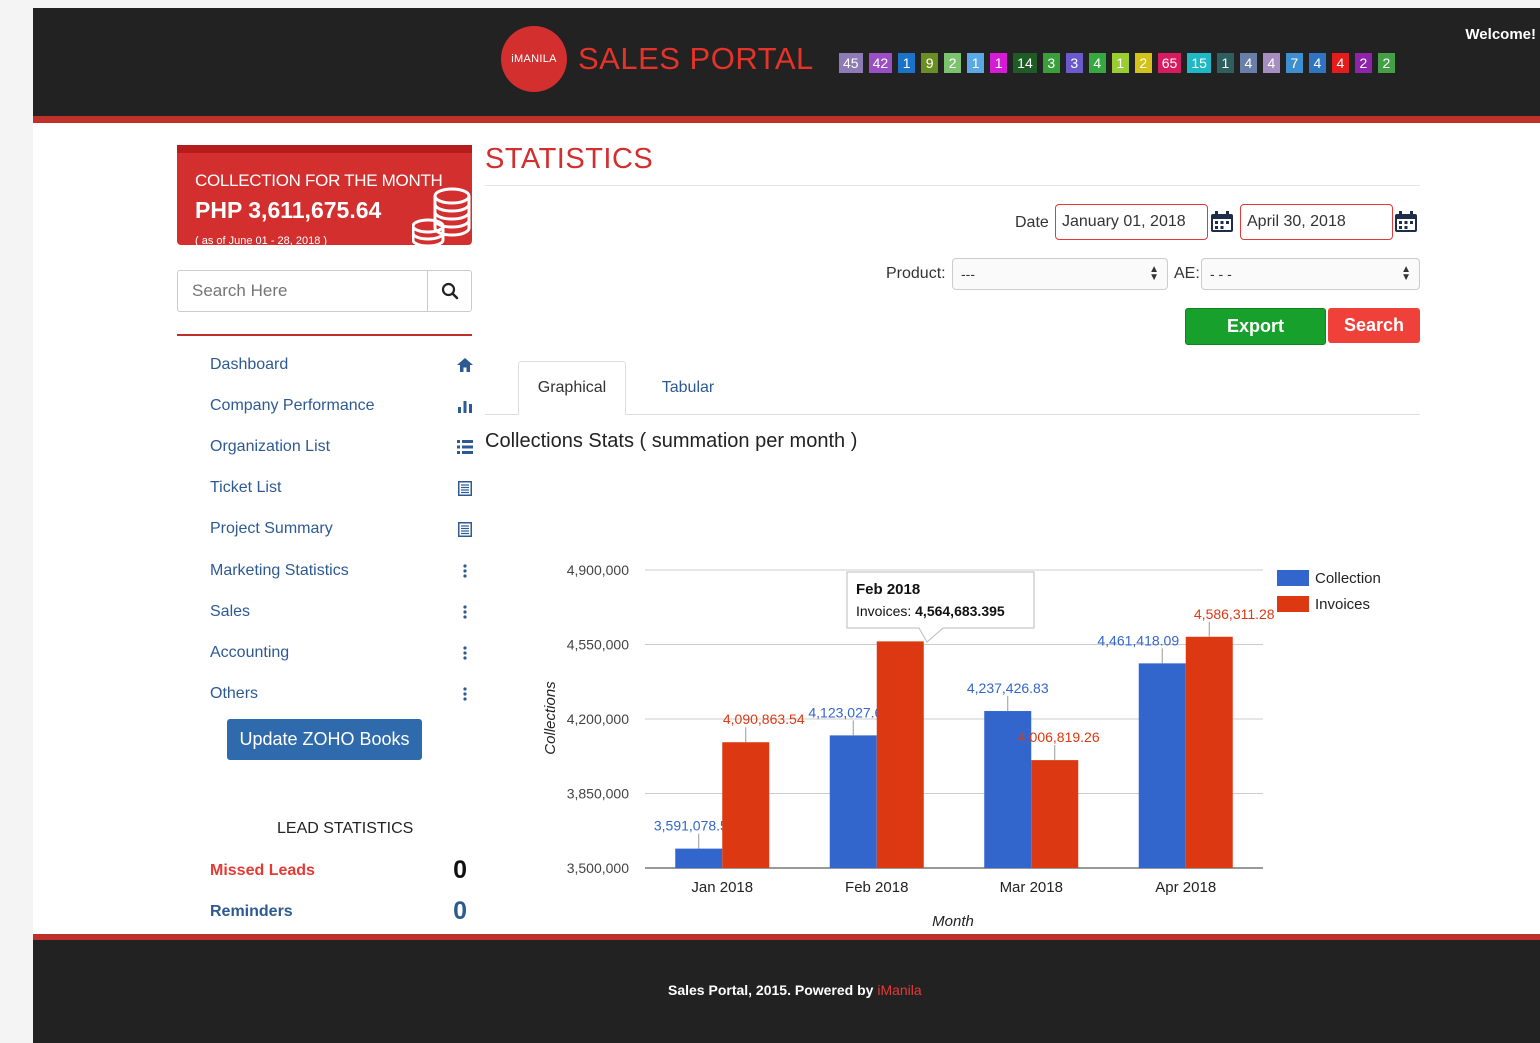 The width and height of the screenshot is (1540, 1043). I want to click on date-from-field: January 01, 2018, so click(1131, 222).